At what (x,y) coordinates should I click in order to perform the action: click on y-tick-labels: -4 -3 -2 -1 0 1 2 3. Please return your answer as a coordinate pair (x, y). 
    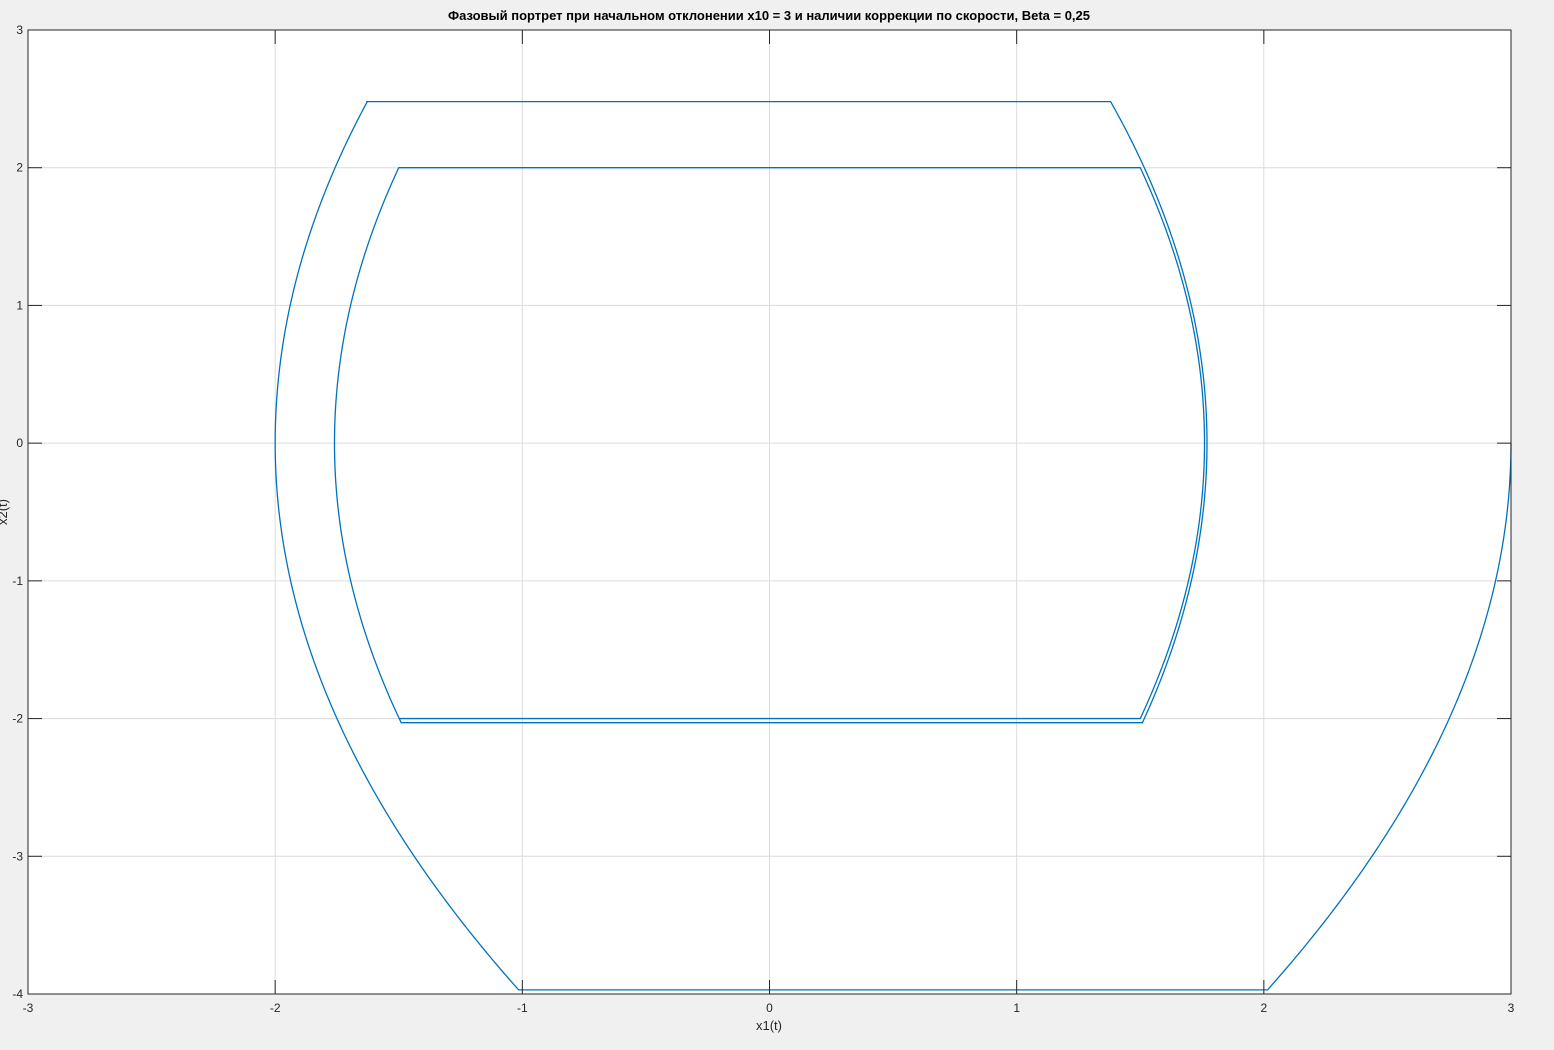
    Looking at the image, I should click on (17, 512).